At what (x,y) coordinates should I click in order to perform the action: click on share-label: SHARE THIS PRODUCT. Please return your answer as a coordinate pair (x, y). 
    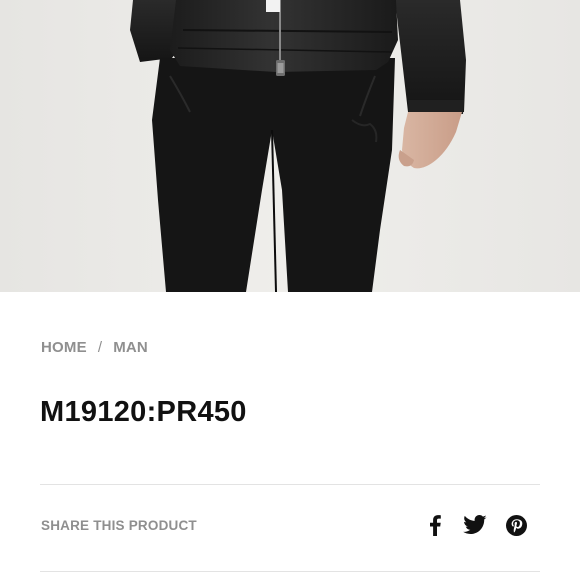
    Looking at the image, I should click on (119, 525).